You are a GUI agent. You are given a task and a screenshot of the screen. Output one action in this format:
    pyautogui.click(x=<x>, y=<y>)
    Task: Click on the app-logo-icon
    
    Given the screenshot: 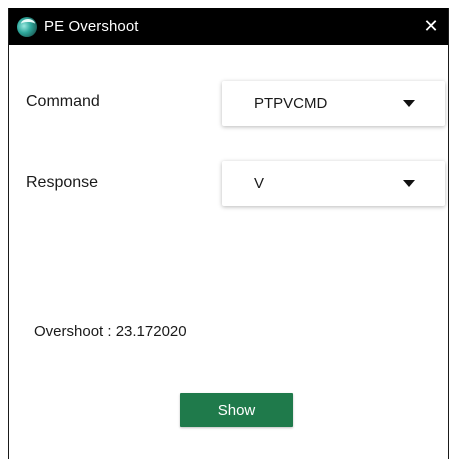 What is the action you would take?
    pyautogui.click(x=27, y=26)
    